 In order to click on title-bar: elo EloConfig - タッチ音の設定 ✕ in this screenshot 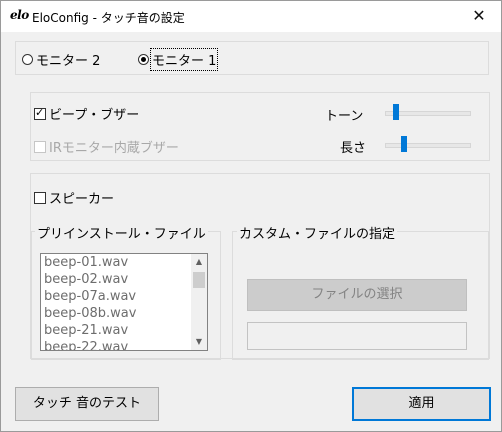, I will do `click(251, 16)`.